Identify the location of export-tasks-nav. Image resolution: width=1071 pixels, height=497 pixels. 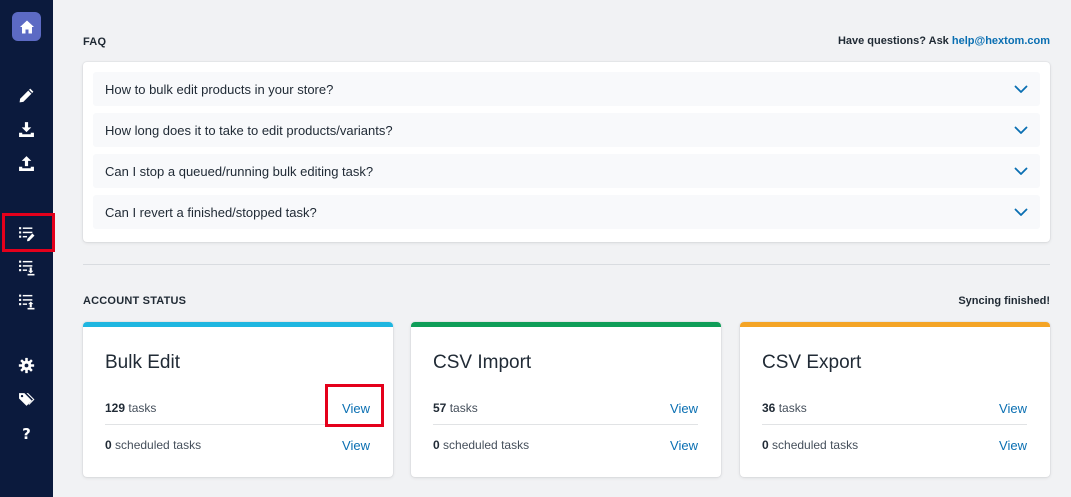
(26, 301).